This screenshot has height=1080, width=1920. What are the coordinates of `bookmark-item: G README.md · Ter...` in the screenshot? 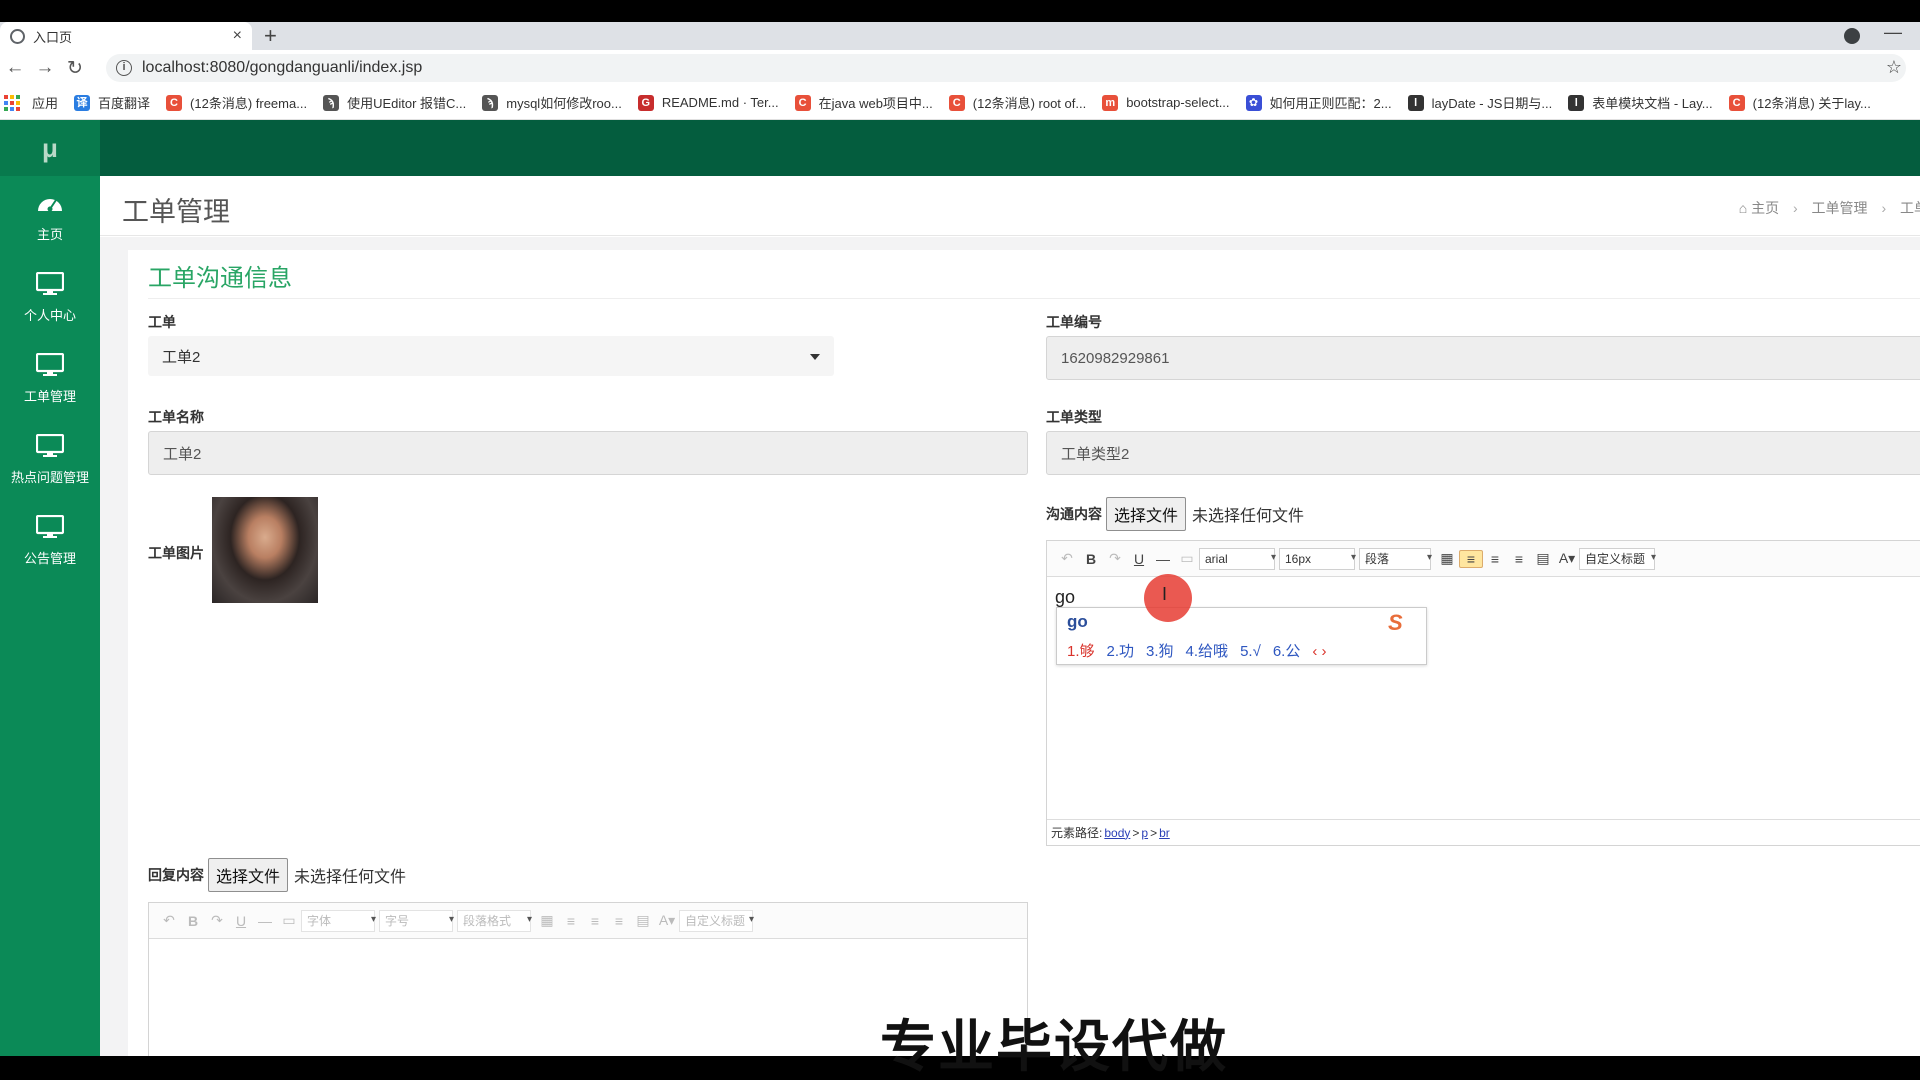 It's located at (708, 102).